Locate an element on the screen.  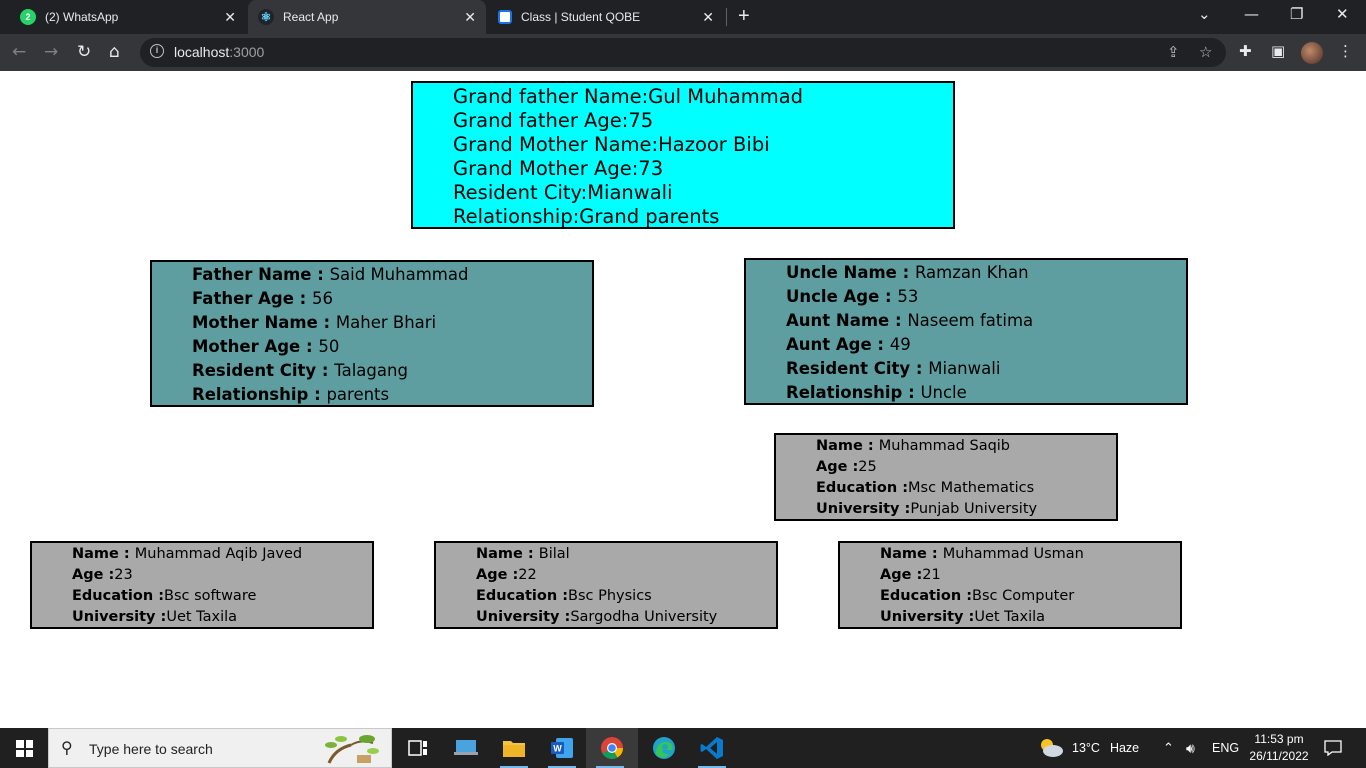
line-value: Bsc software is located at coordinates (210, 596).